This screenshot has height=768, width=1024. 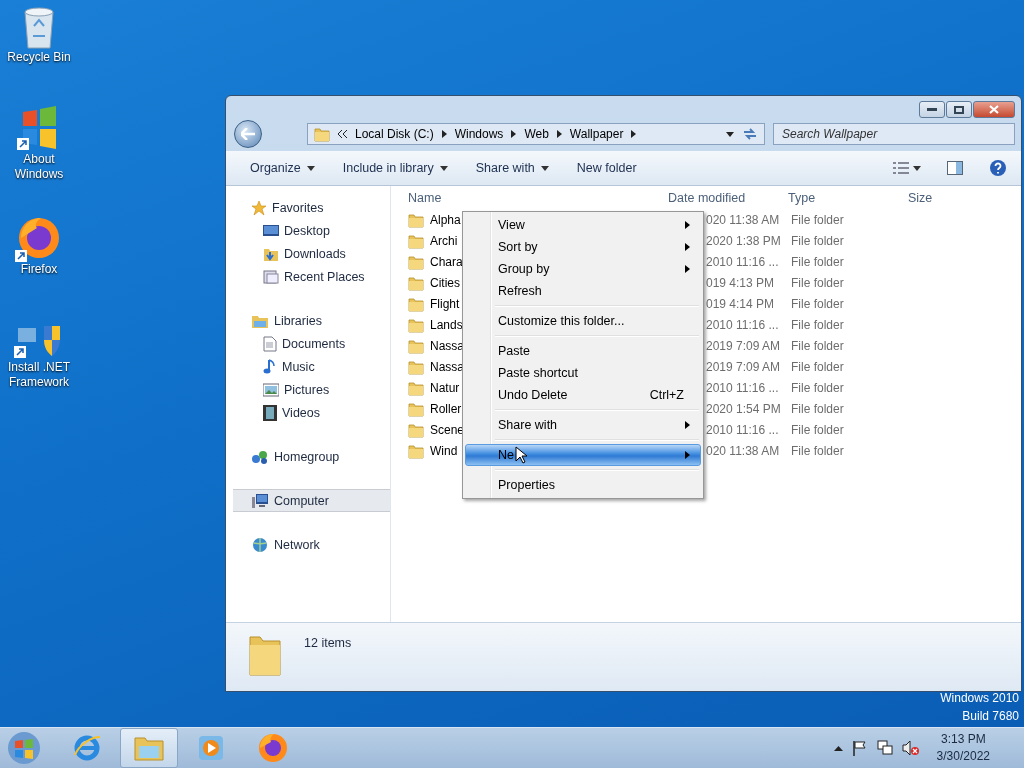 What do you see at coordinates (583, 351) in the screenshot?
I see `menu-item: Paste` at bounding box center [583, 351].